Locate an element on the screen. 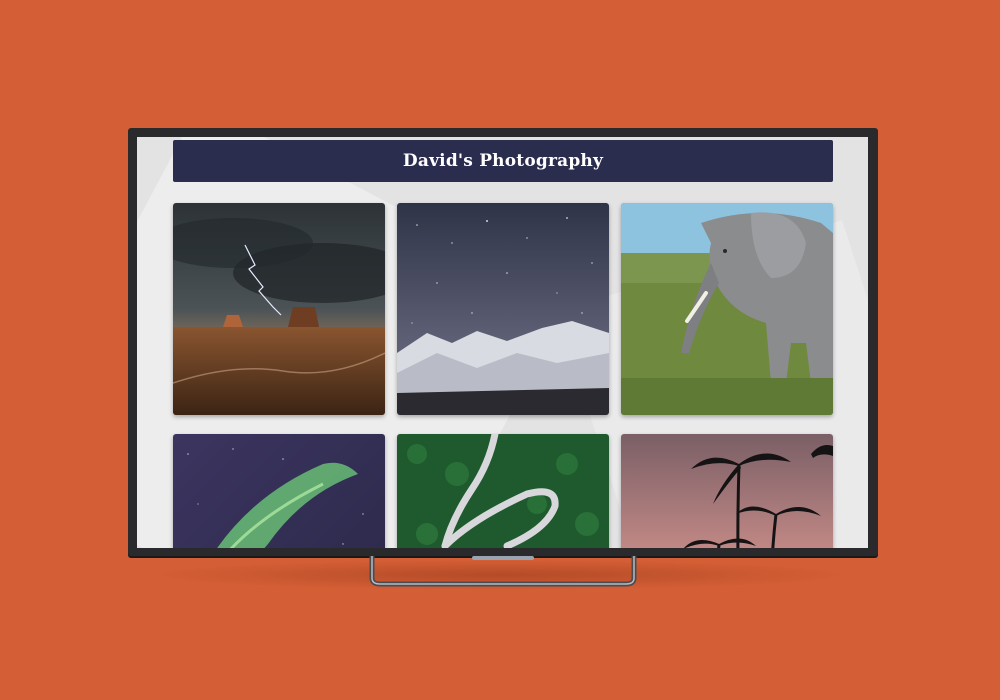 The image size is (1000, 700). photo-palm-sunset is located at coordinates (727, 491).